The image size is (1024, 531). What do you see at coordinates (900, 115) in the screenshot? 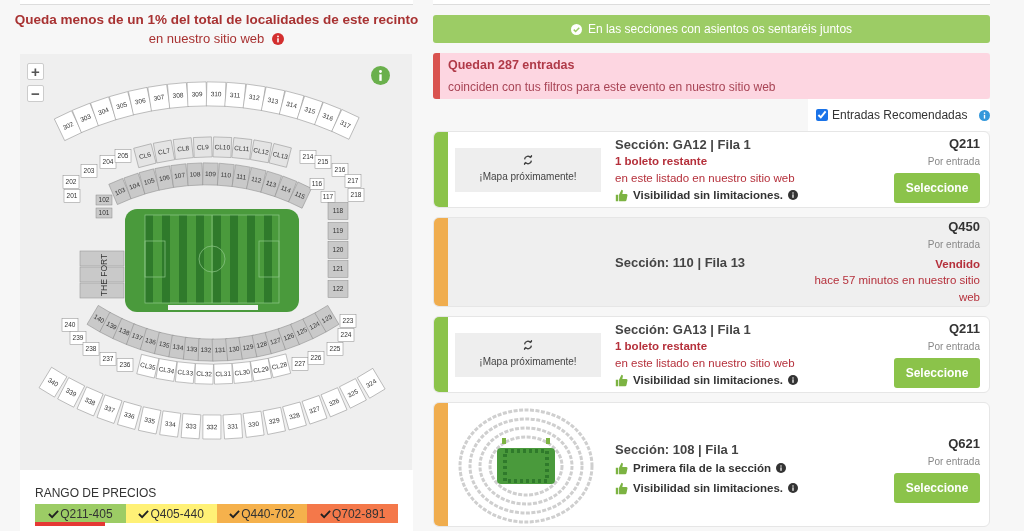
I see `recommended-label: Entradas Recomendadas` at bounding box center [900, 115].